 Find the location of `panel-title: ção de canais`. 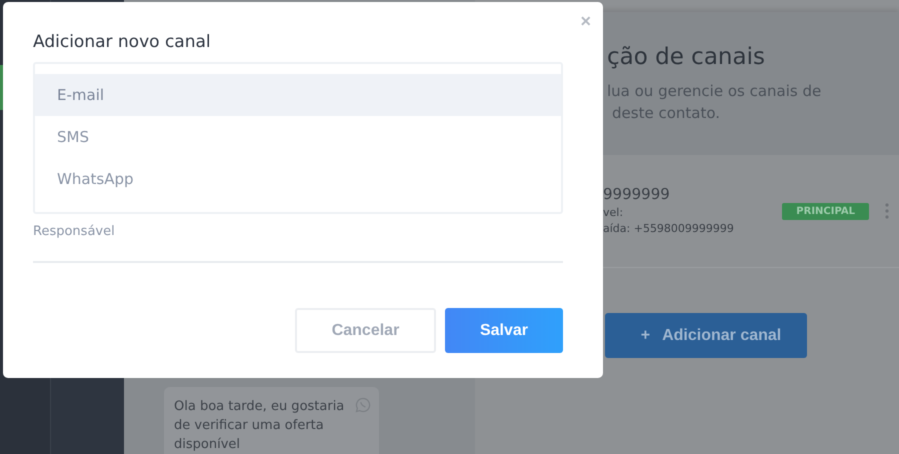

panel-title: ção de canais is located at coordinates (686, 57).